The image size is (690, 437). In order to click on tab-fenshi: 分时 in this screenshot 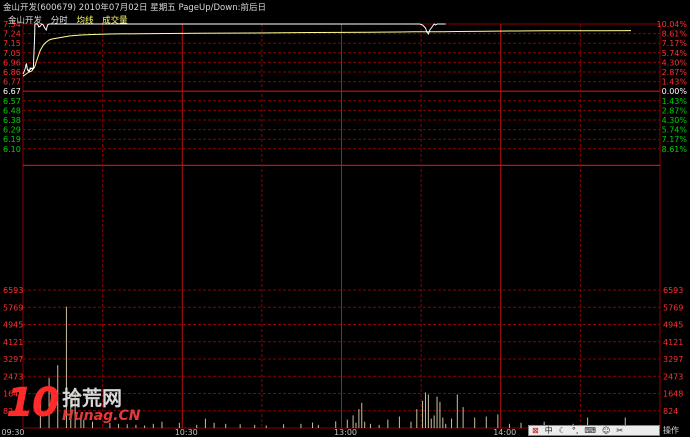, I will do `click(59, 21)`.